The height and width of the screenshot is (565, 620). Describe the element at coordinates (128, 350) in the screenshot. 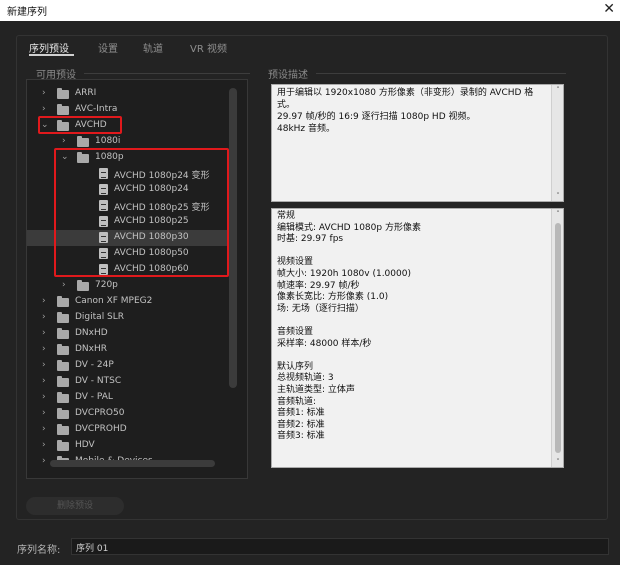

I see `tree-item-dnxhr: › DNxHR` at that location.